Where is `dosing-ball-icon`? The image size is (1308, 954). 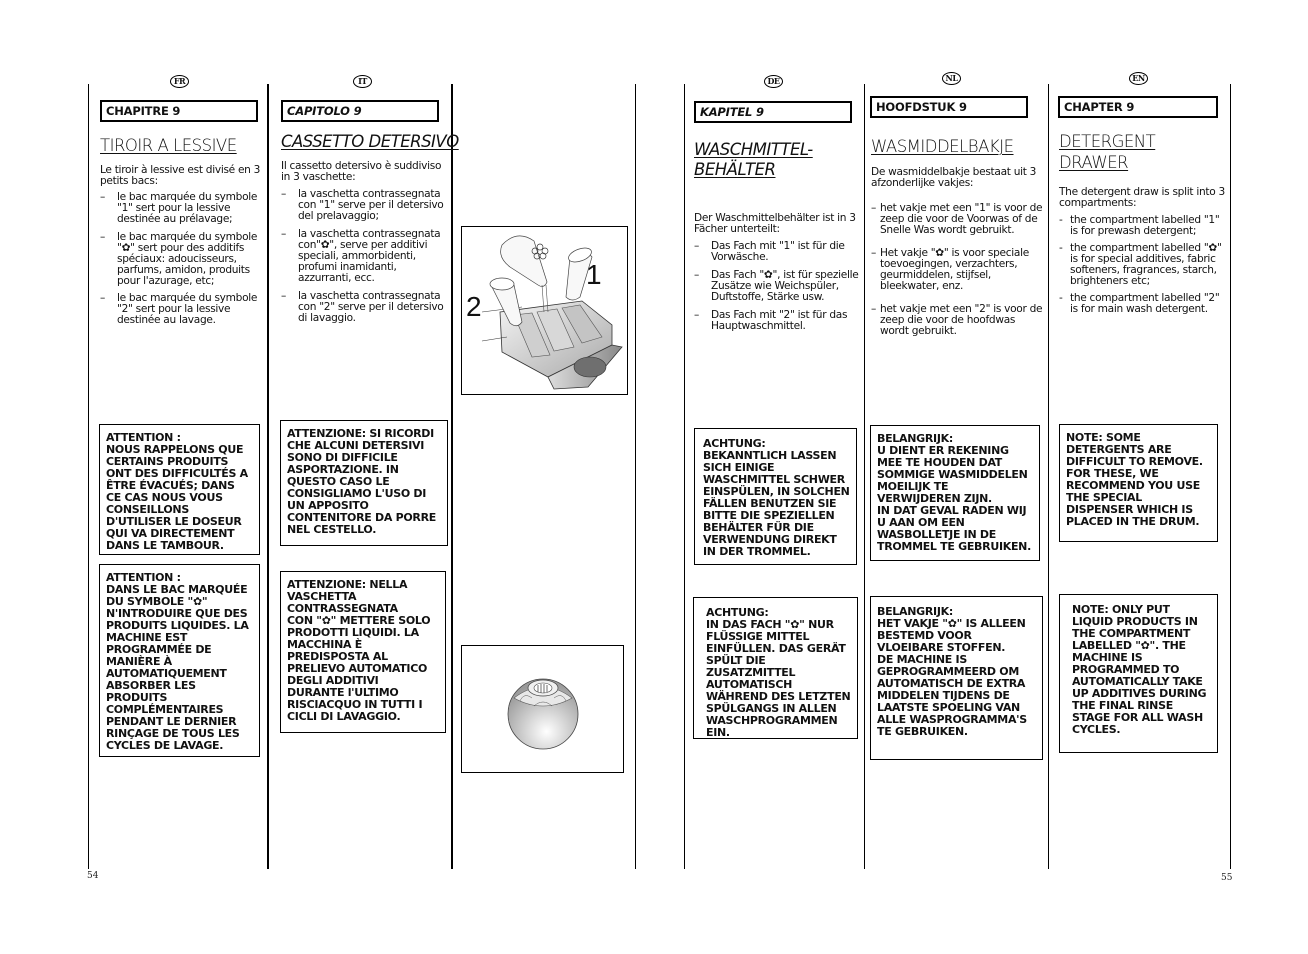
dosing-ball-icon is located at coordinates (543, 714).